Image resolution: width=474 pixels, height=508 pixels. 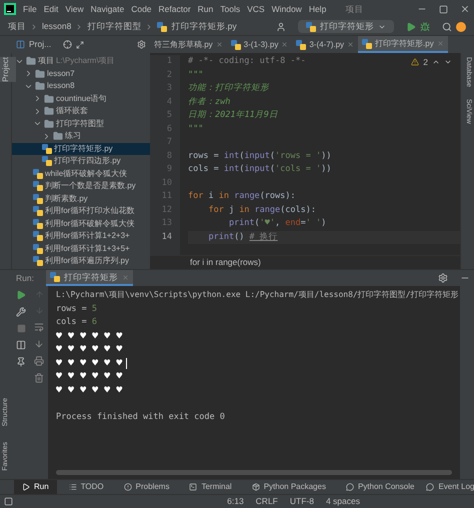 I want to click on tree-item: 打印字符图型, so click(x=81, y=124).